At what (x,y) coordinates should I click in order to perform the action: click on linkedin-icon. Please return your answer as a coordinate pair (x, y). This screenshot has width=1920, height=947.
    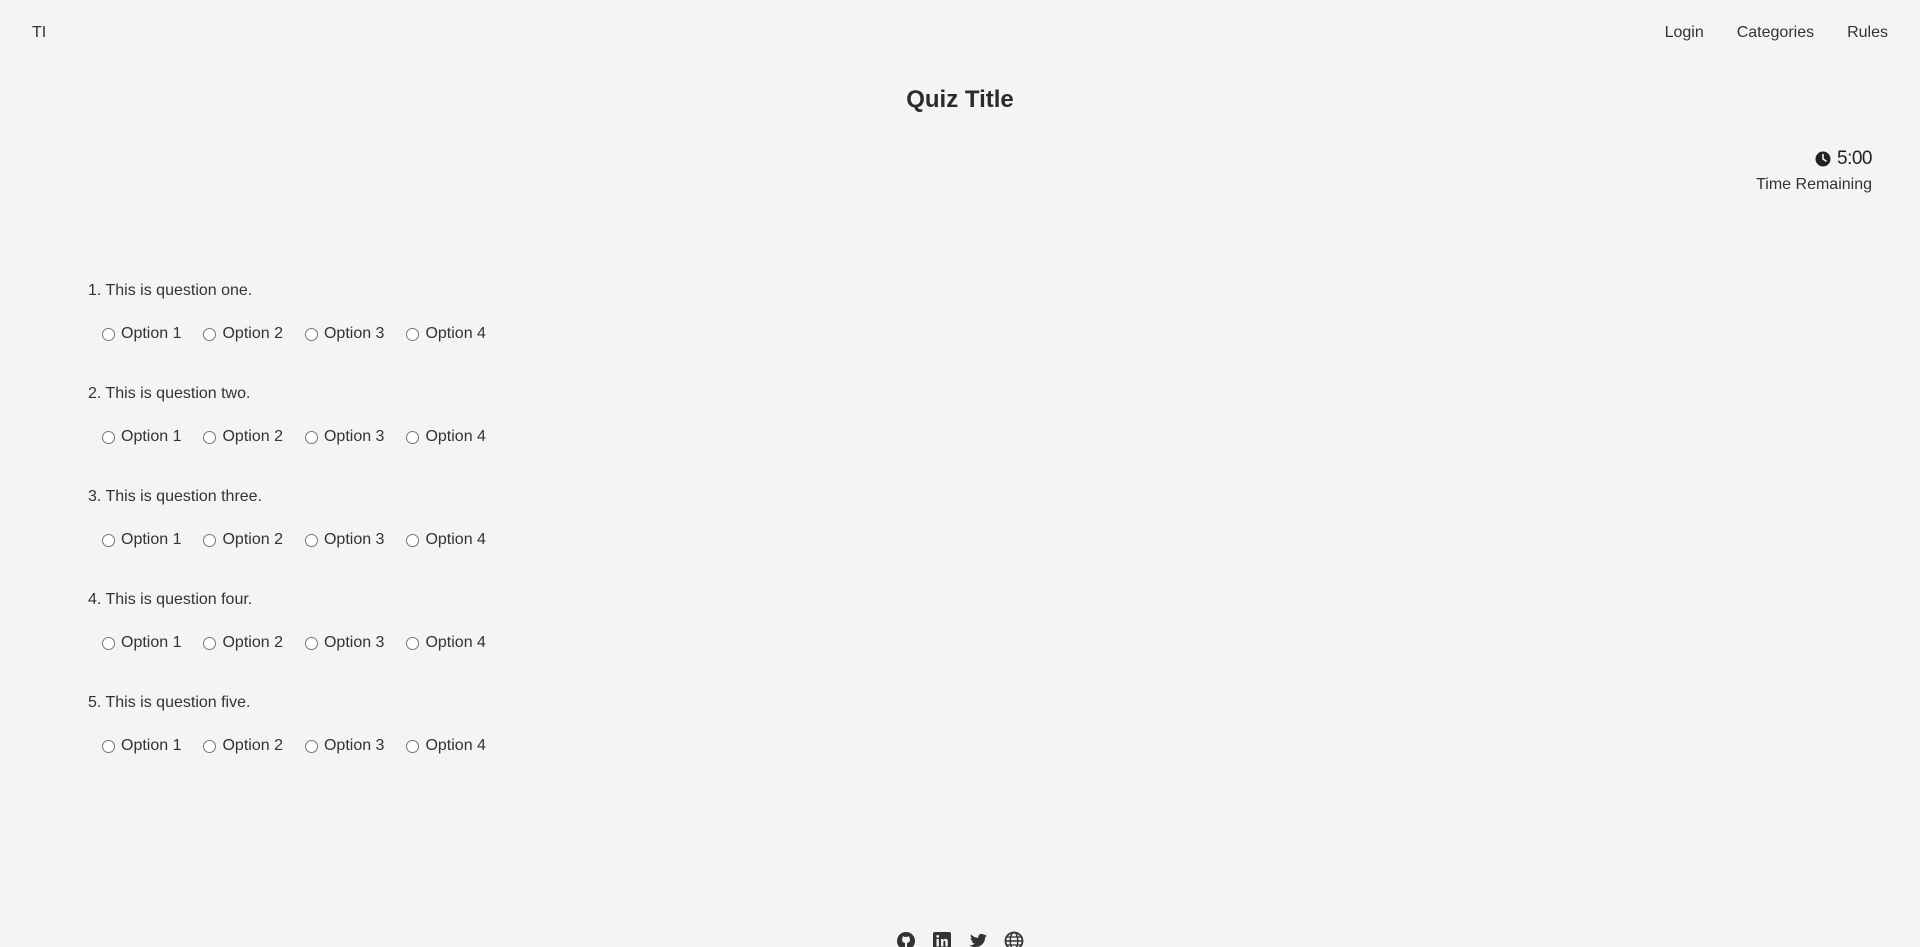
    Looking at the image, I should click on (942, 939).